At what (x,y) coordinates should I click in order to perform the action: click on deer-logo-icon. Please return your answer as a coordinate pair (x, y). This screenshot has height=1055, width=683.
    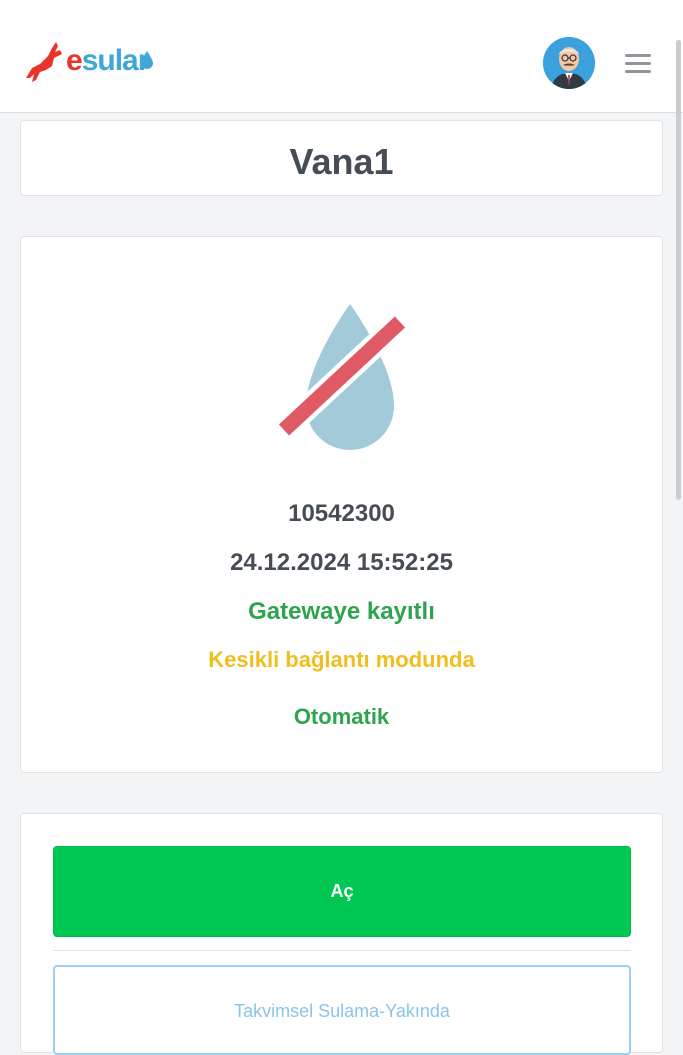
    Looking at the image, I should click on (44, 62).